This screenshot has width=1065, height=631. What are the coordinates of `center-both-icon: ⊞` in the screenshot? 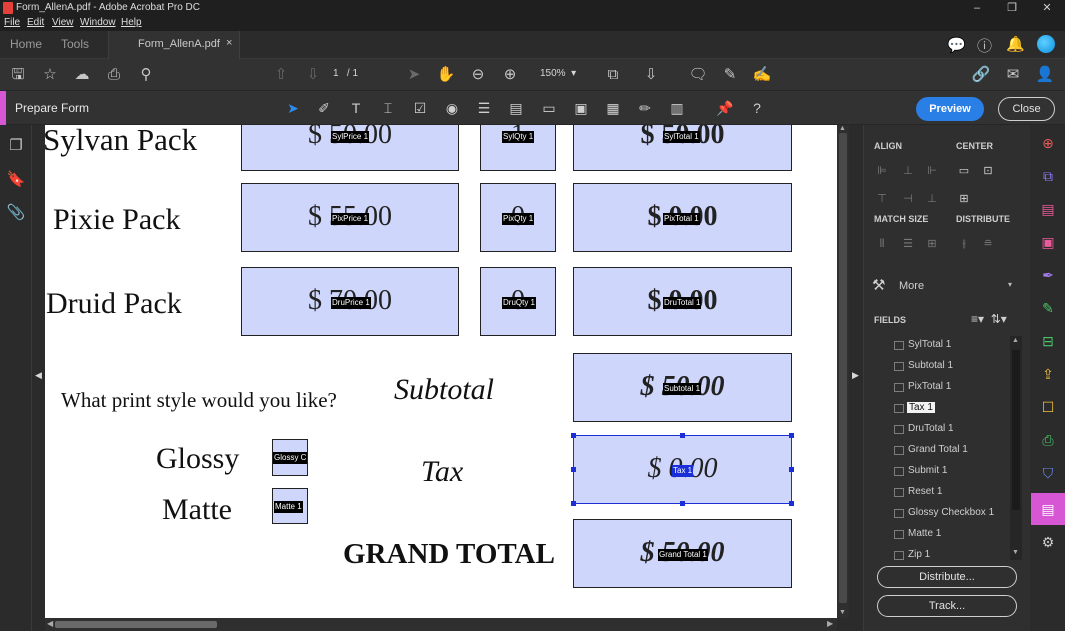 It's located at (964, 199).